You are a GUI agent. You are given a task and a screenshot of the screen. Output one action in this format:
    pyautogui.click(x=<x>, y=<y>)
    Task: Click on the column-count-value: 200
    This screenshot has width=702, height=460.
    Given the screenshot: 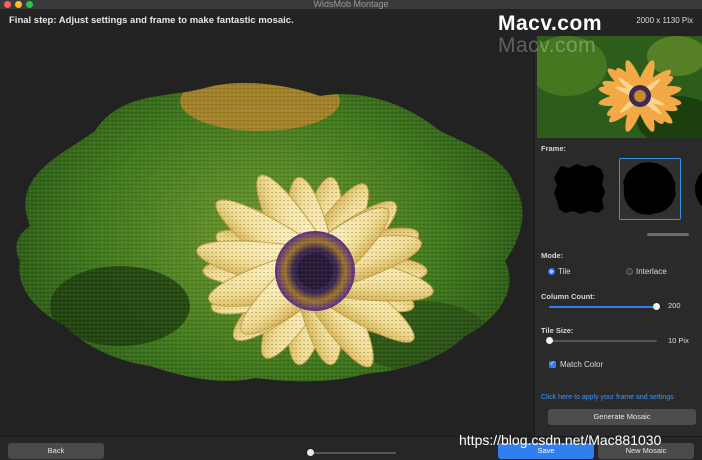 What is the action you would take?
    pyautogui.click(x=674, y=305)
    